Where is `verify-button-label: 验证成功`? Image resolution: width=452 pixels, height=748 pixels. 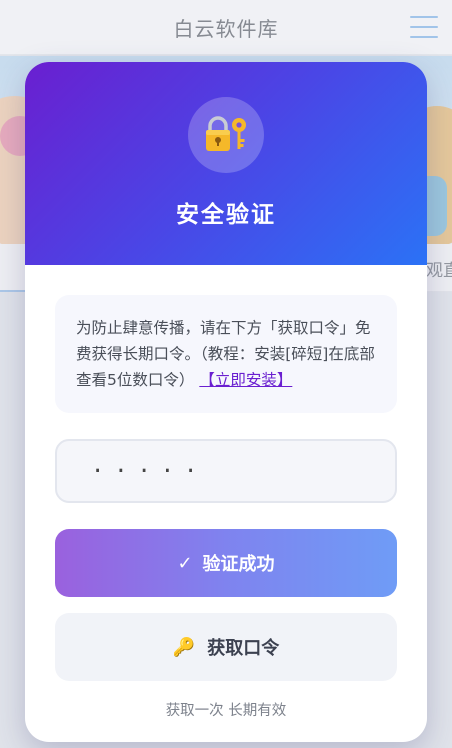
verify-button-label: 验证成功 is located at coordinates (238, 564).